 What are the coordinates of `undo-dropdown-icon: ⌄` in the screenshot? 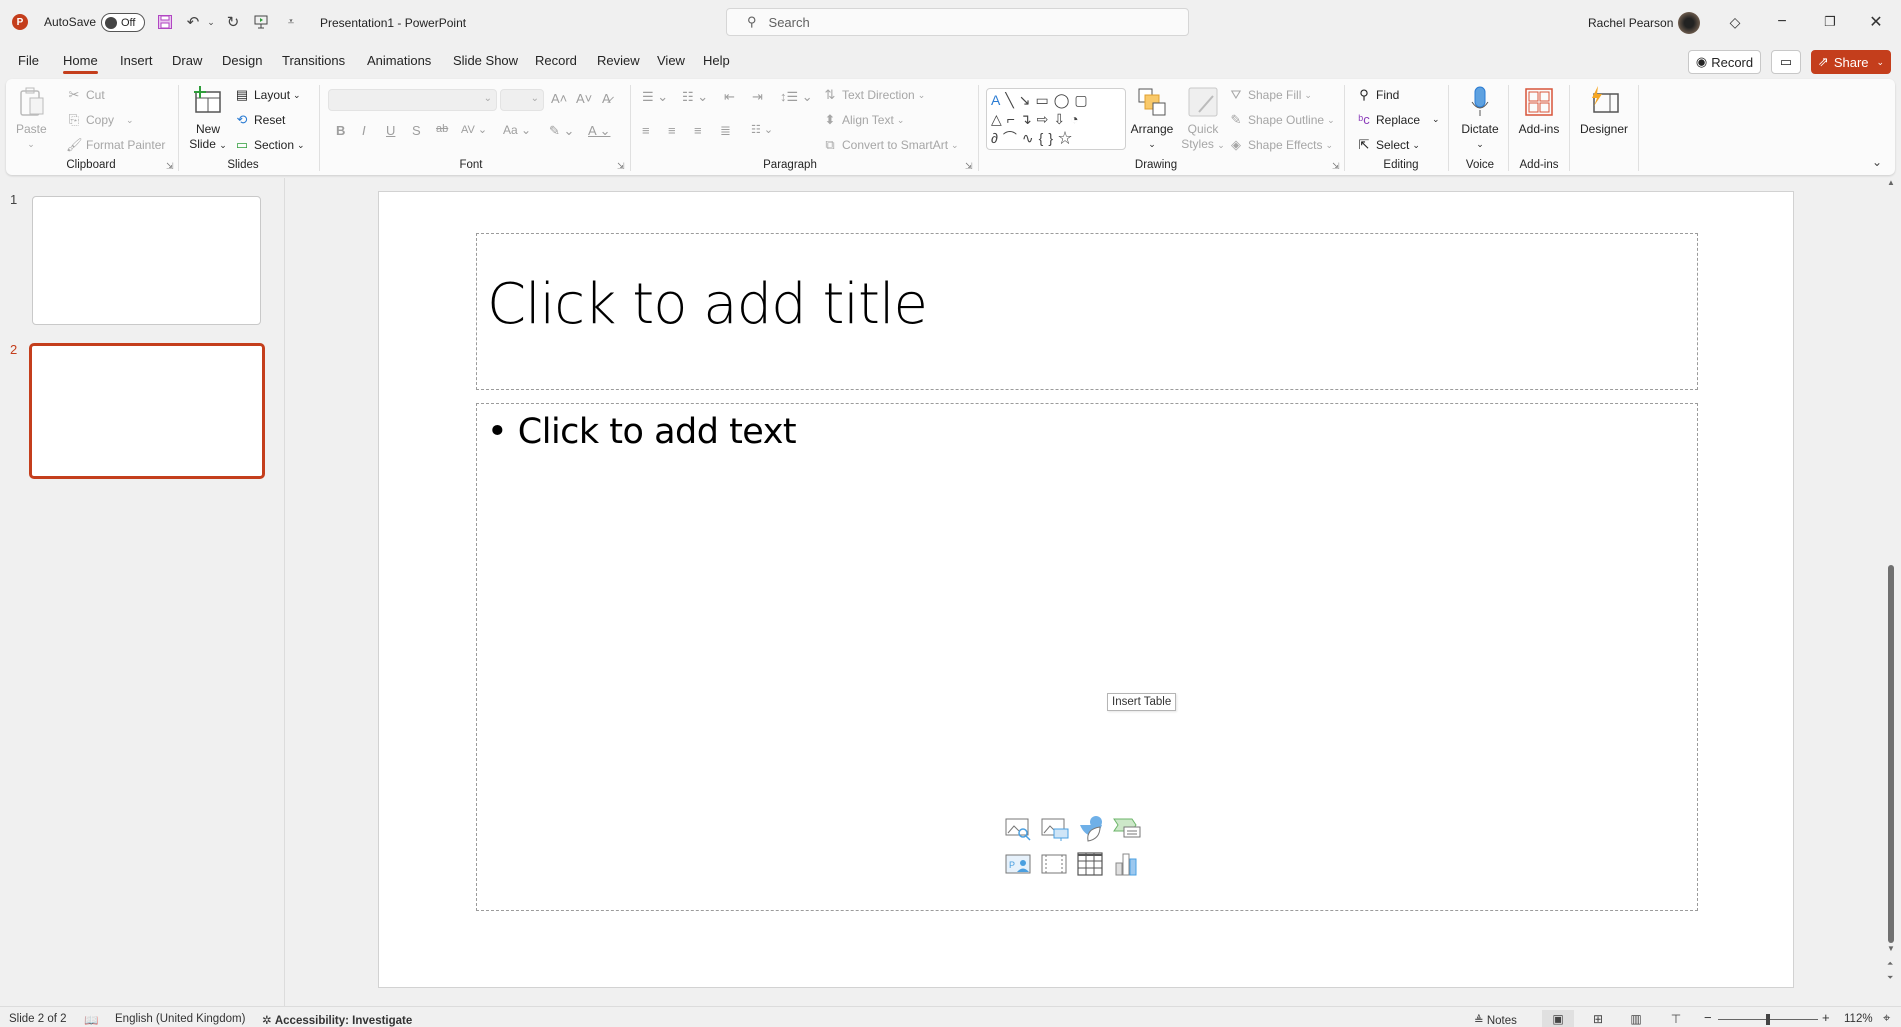 It's located at (211, 22).